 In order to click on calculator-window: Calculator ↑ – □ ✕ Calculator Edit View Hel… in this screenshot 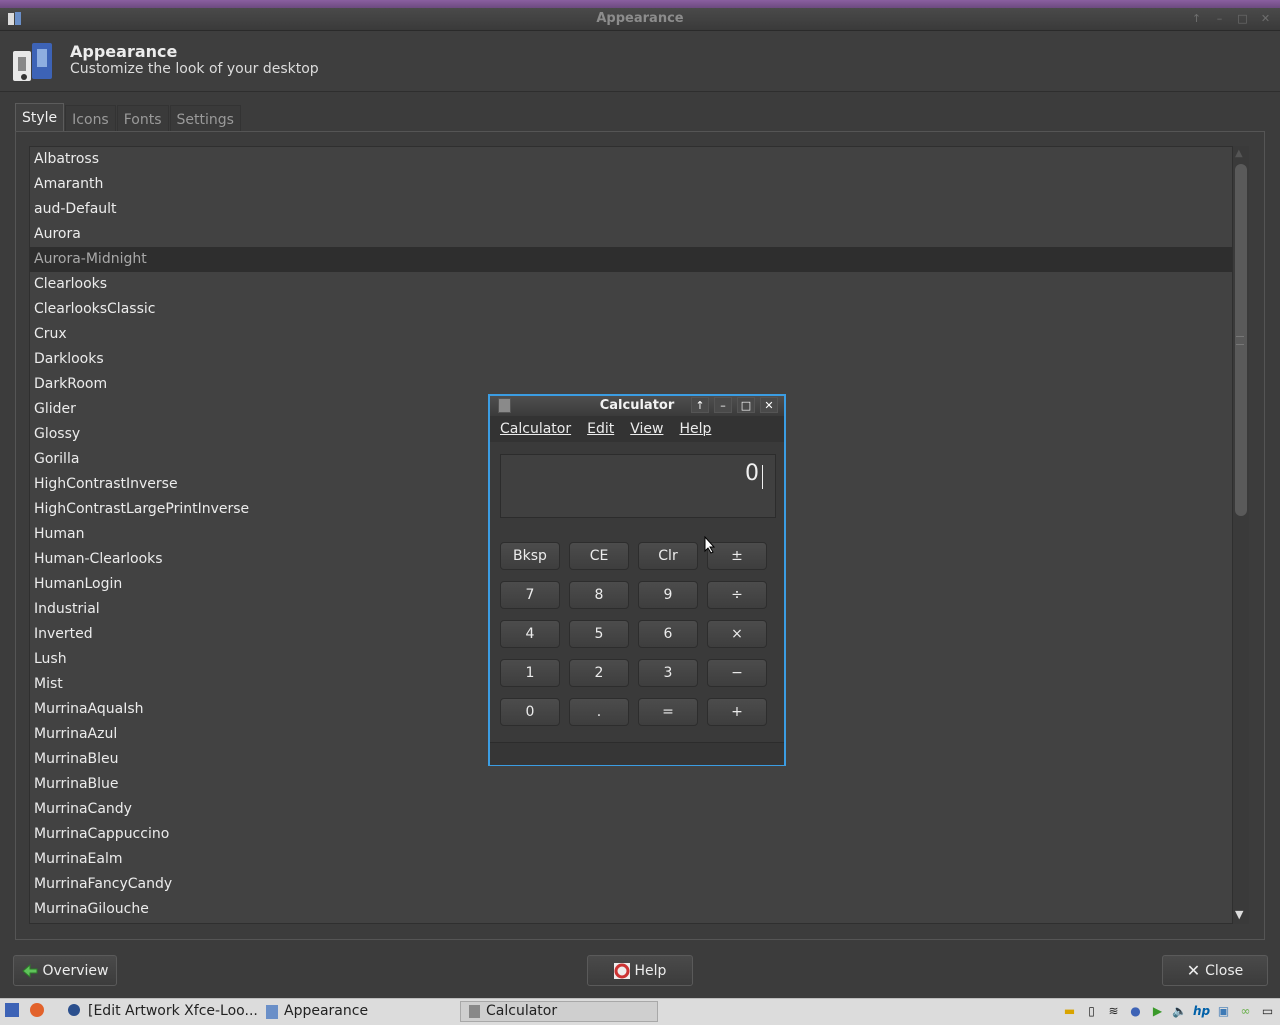, I will do `click(637, 580)`.